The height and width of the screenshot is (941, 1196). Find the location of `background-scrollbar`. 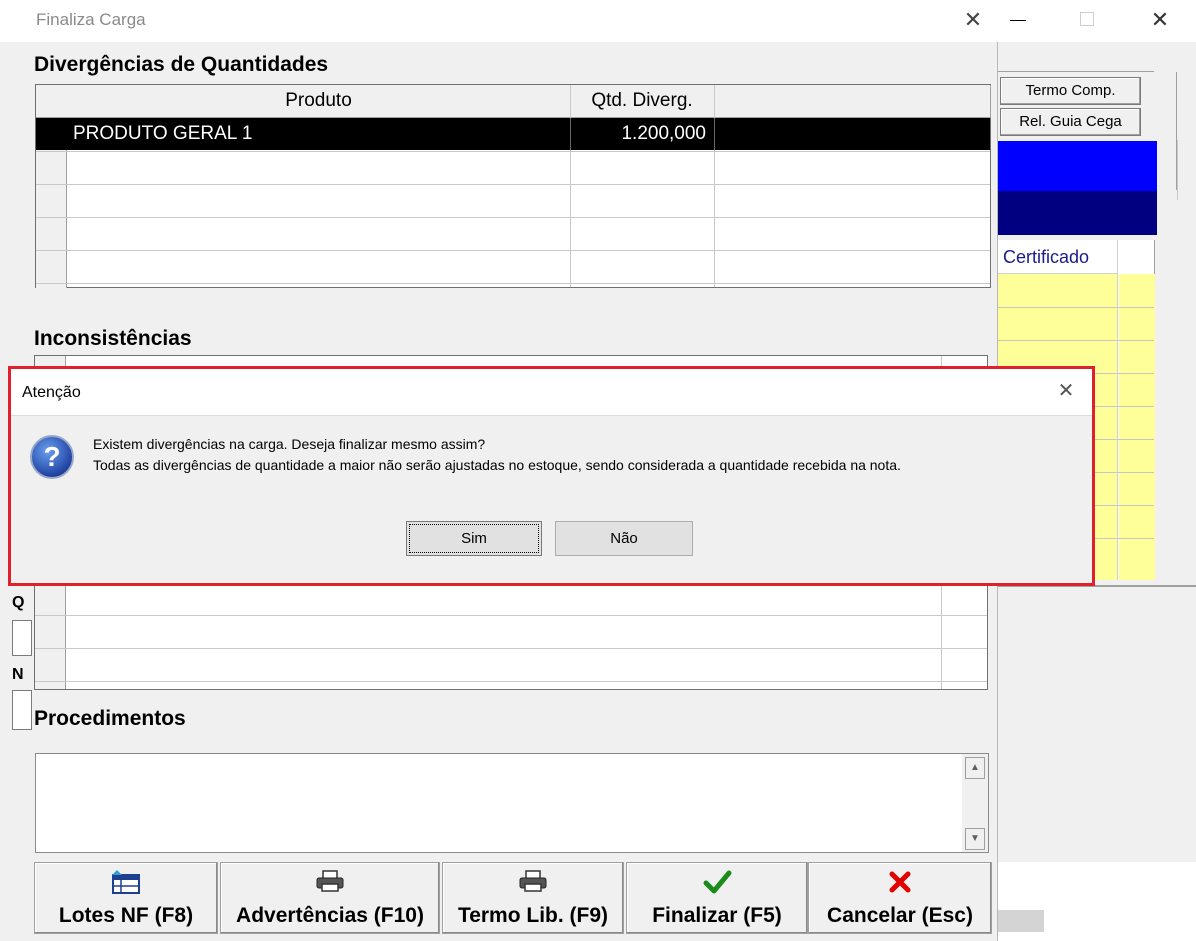

background-scrollbar is located at coordinates (1186, 170).